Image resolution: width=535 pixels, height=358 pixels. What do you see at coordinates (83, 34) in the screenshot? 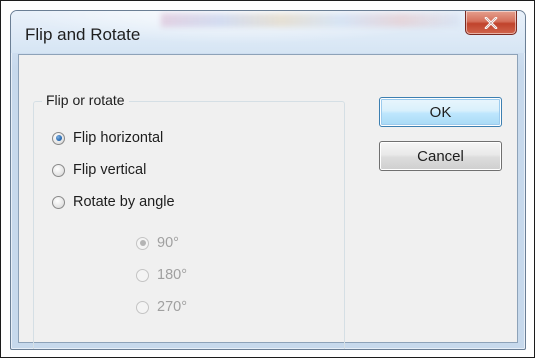
I see `window-title: Flip and Rotate` at bounding box center [83, 34].